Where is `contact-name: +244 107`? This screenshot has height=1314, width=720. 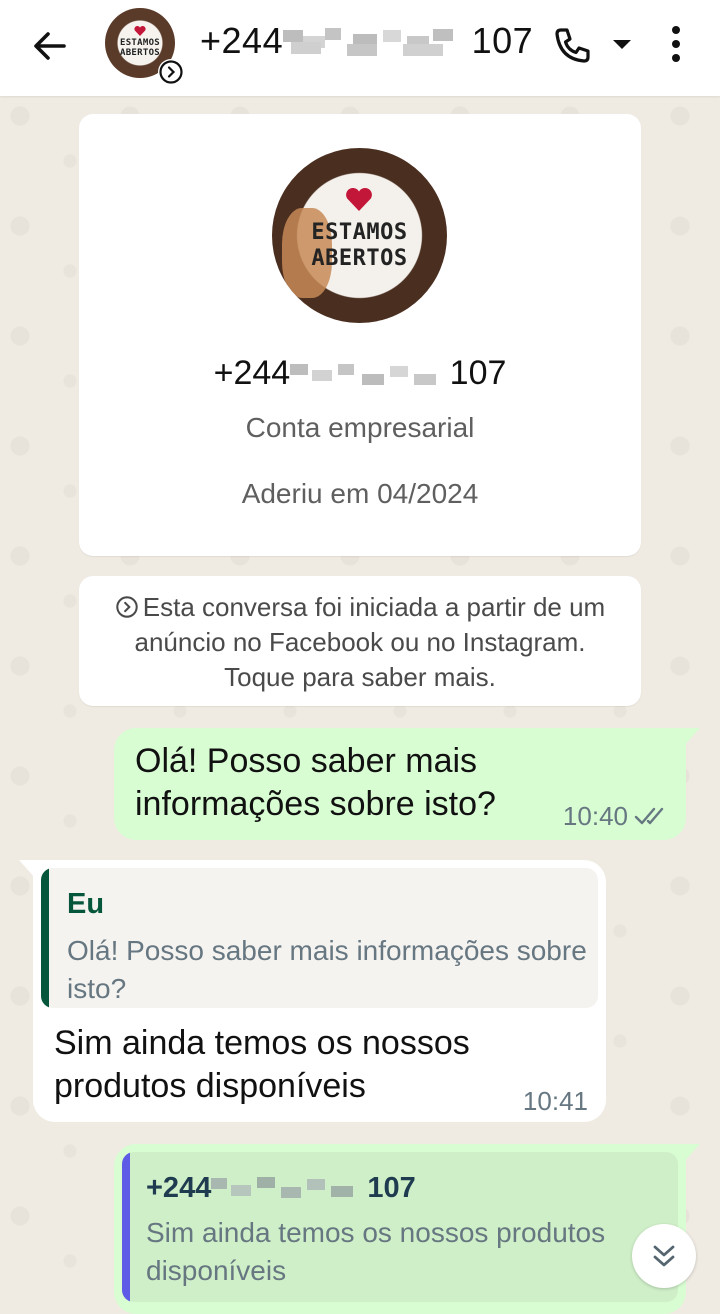
contact-name: +244 107 is located at coordinates (366, 41).